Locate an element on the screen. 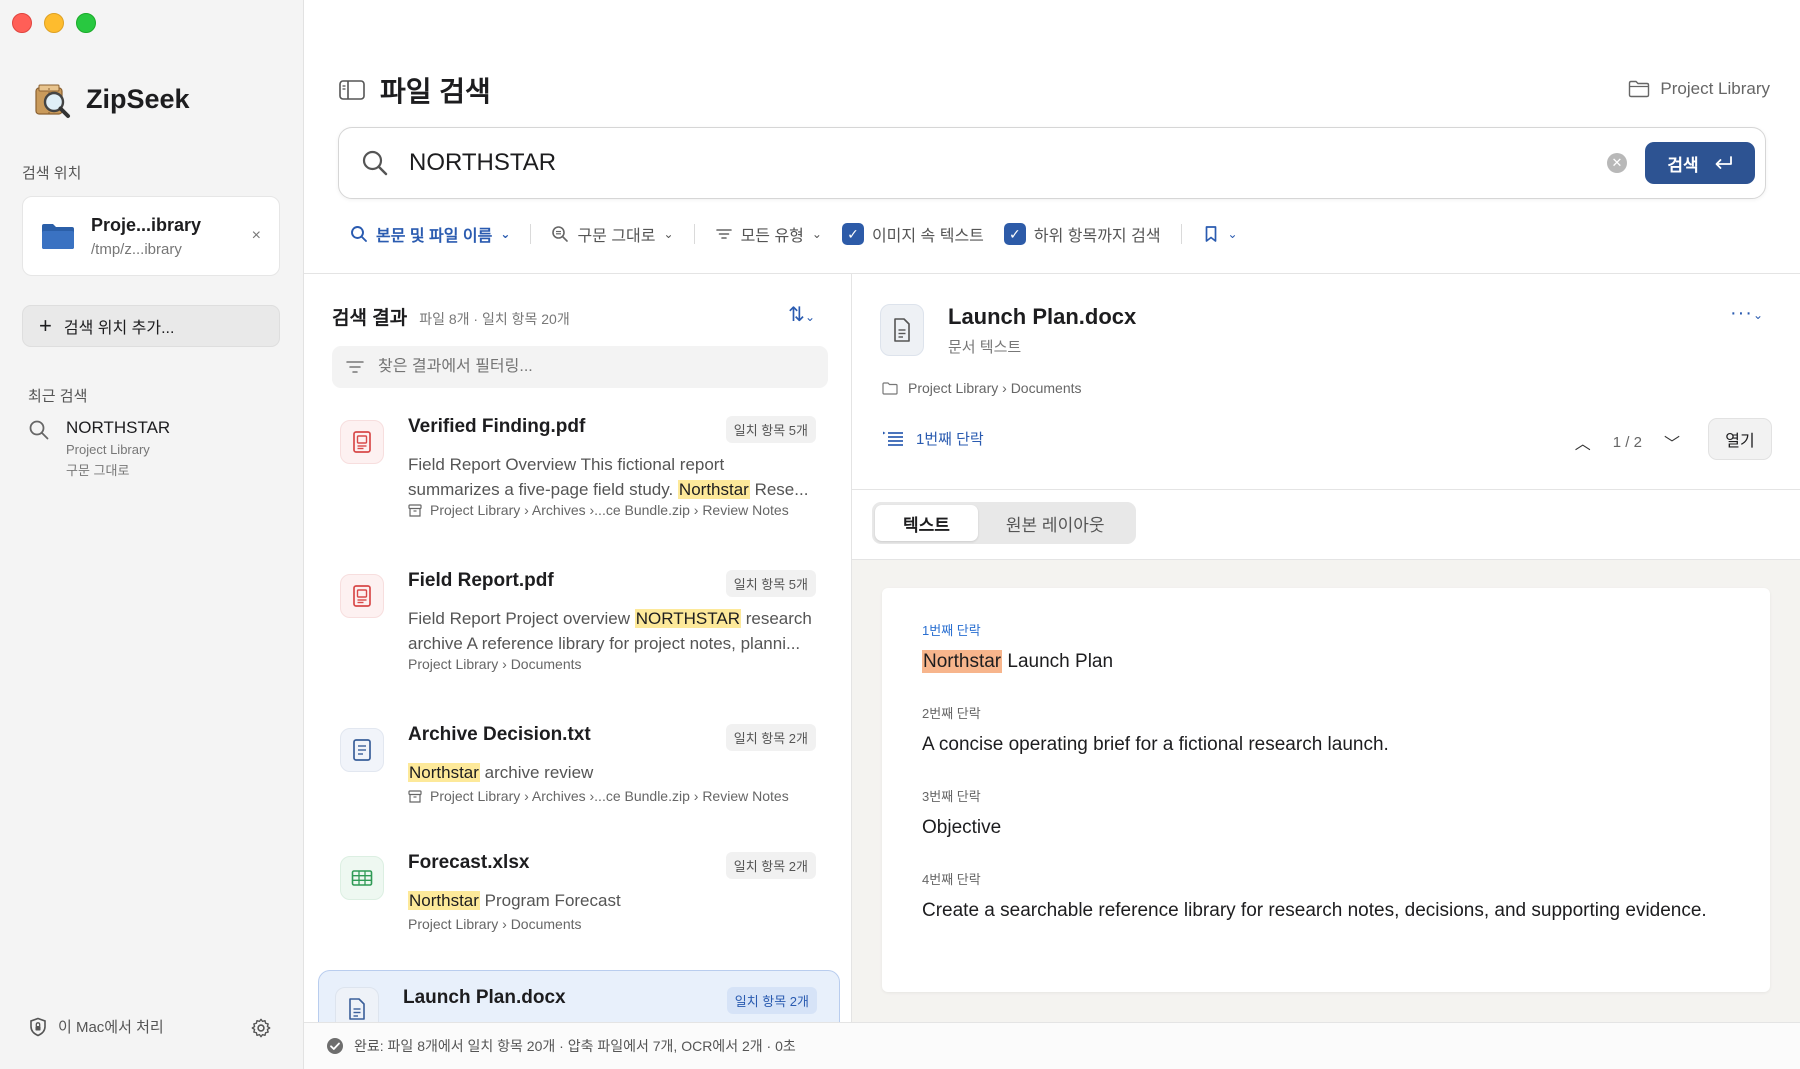  remove-location-button: × is located at coordinates (256, 236).